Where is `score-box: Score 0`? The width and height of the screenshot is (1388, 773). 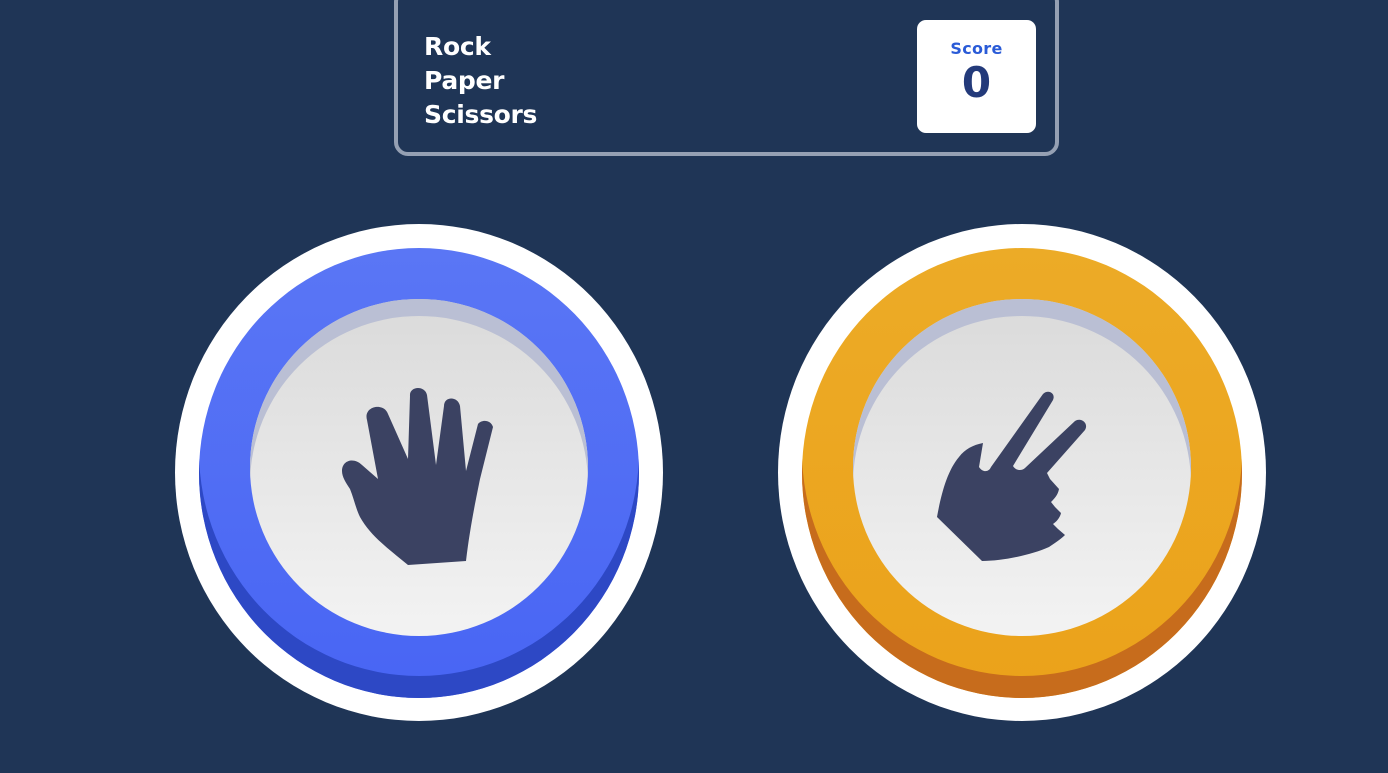 score-box: Score 0 is located at coordinates (976, 76).